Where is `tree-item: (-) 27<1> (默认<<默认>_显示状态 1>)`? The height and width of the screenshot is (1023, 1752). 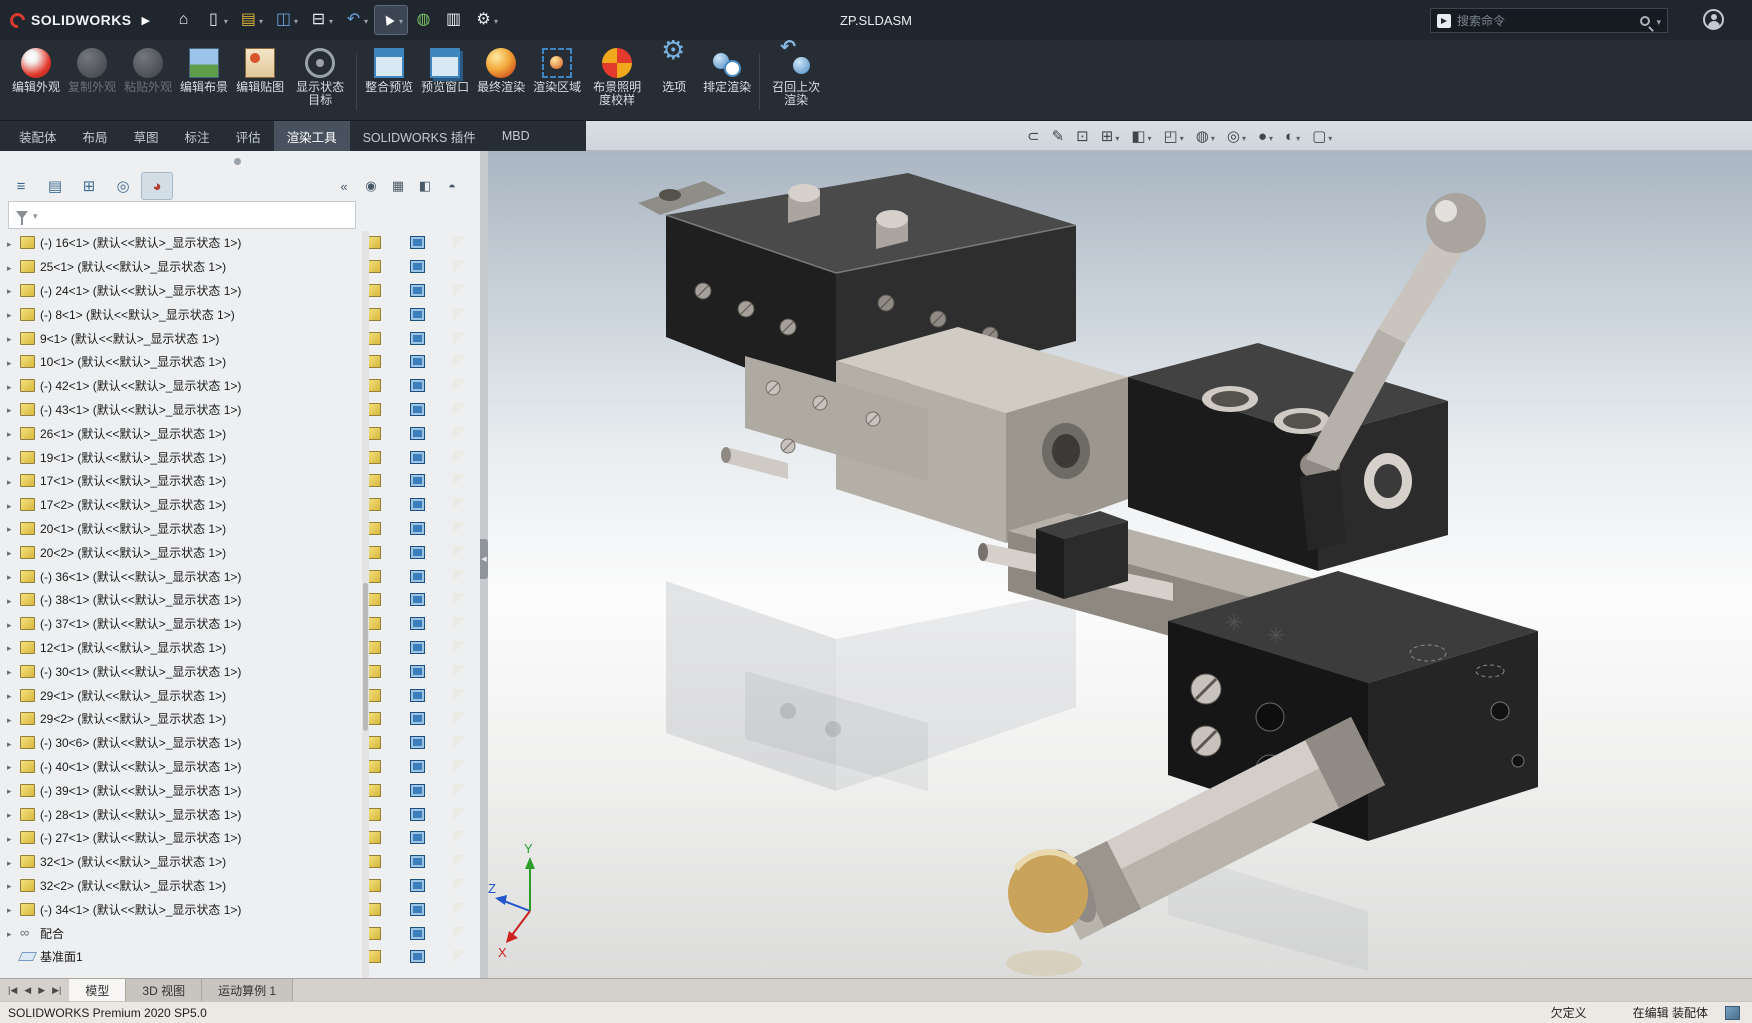 tree-item: (-) 27<1> (默认<<默认>_显示状态 1>) is located at coordinates (240, 838).